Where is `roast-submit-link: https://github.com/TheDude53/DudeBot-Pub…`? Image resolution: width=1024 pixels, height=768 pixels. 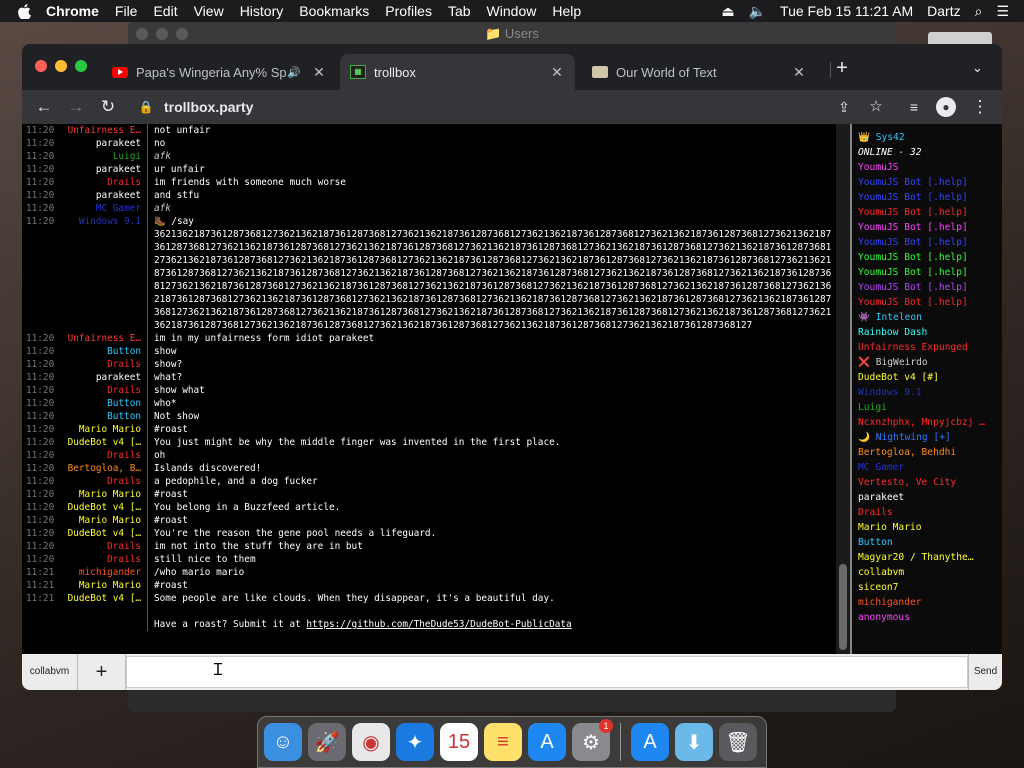
roast-submit-link: https://github.com/TheDude53/DudeBot-Pub… is located at coordinates (438, 624).